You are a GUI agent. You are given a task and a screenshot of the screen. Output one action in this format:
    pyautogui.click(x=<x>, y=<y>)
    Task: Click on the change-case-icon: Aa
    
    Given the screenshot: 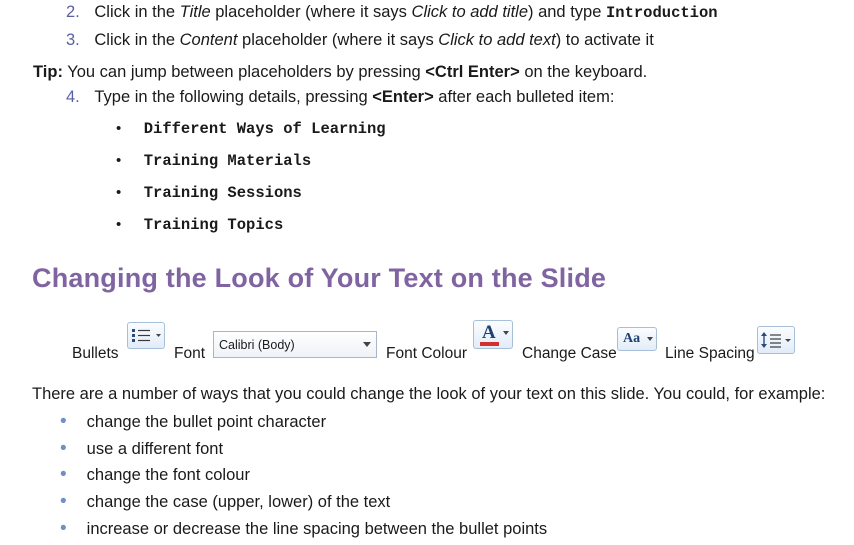 What is the action you would take?
    pyautogui.click(x=632, y=338)
    